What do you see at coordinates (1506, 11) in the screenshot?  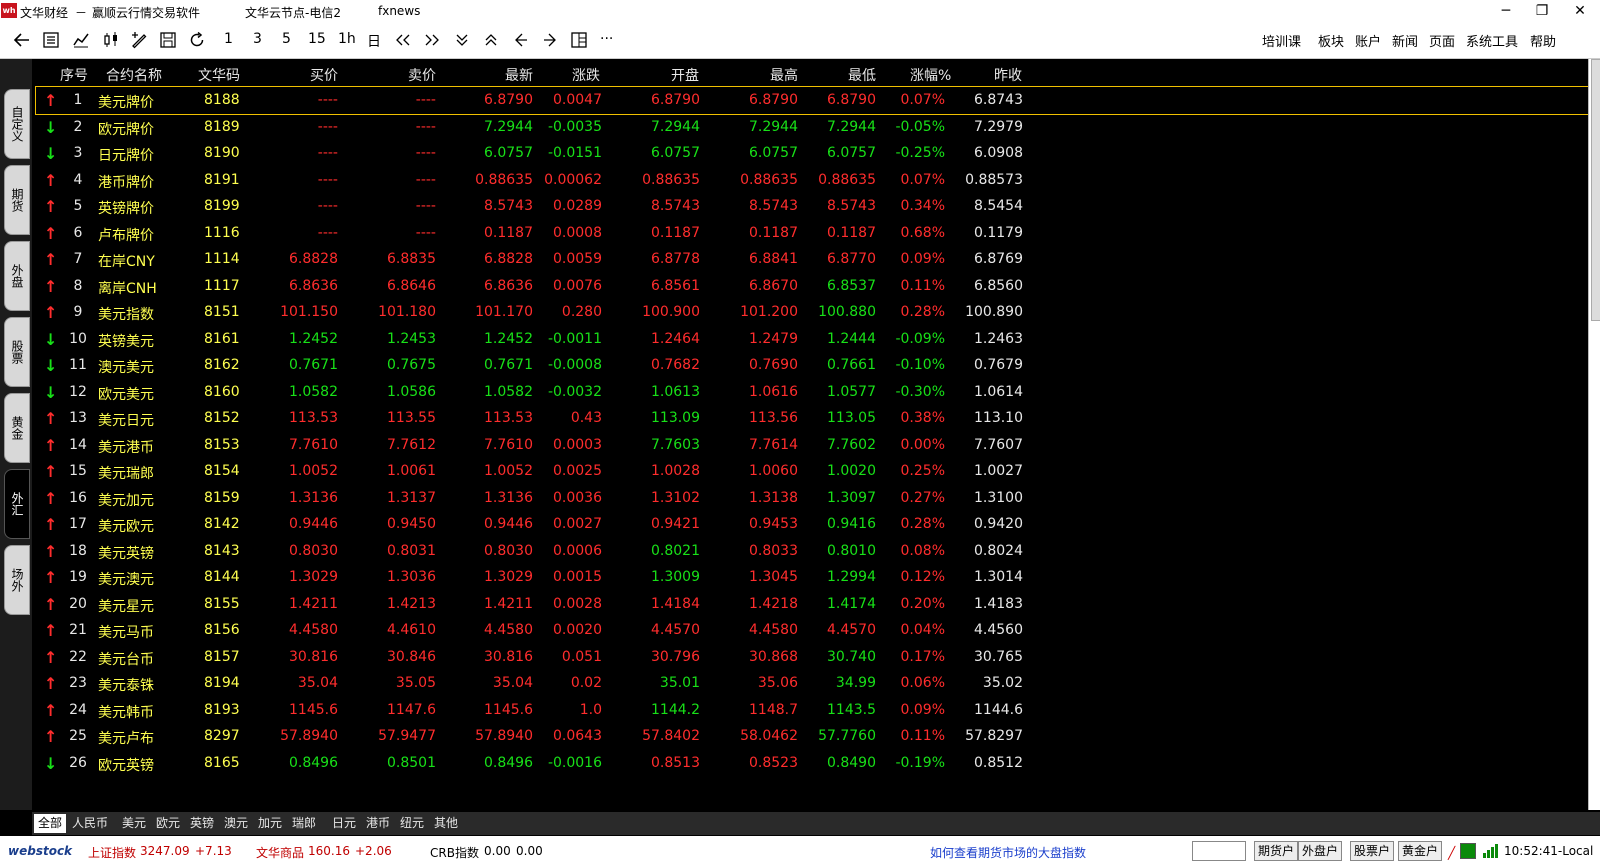 I see `minimize-button: ─` at bounding box center [1506, 11].